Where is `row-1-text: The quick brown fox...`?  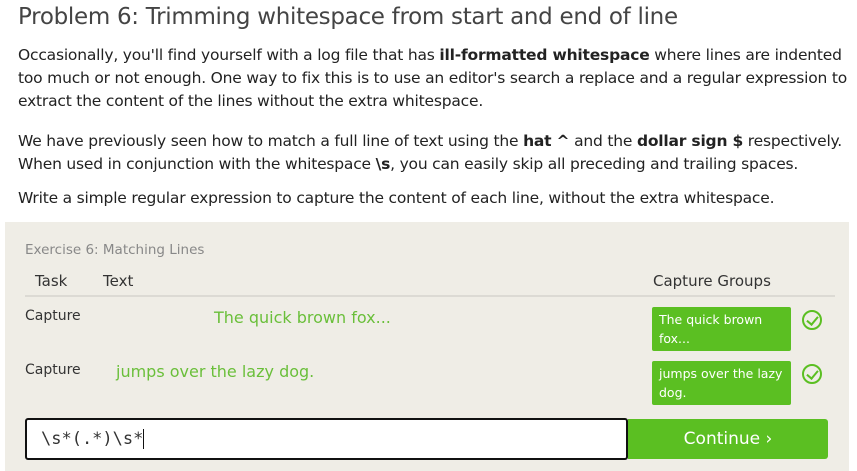
row-1-text: The quick brown fox... is located at coordinates (302, 317).